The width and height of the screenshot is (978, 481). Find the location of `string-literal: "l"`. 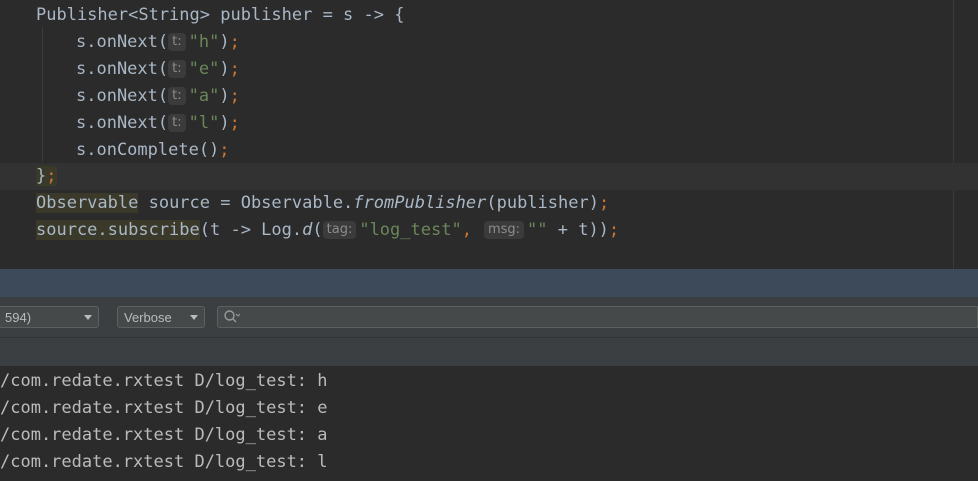

string-literal: "l" is located at coordinates (204, 123).